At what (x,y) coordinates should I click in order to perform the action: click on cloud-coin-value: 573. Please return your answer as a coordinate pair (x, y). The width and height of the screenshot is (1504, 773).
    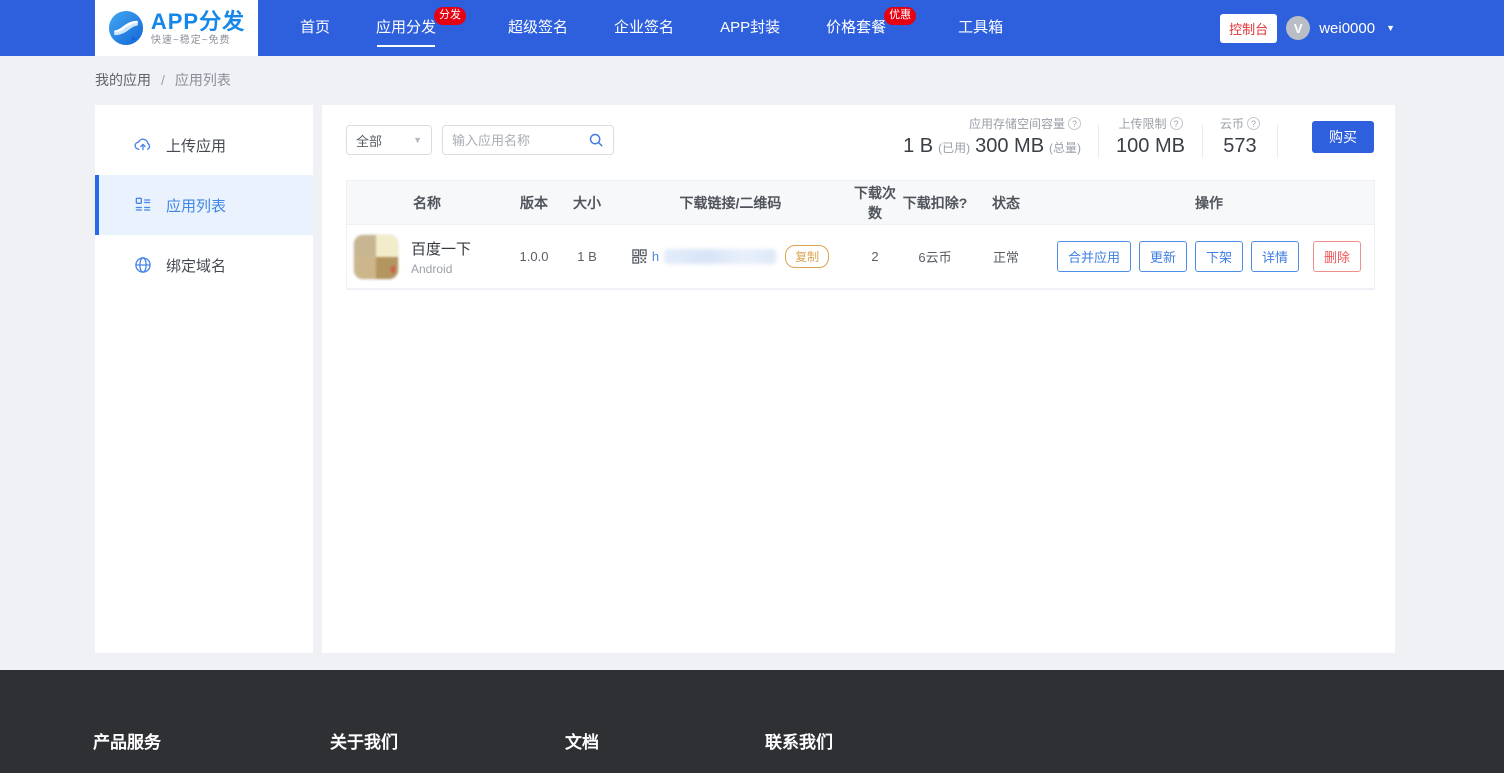
    Looking at the image, I should click on (1240, 146).